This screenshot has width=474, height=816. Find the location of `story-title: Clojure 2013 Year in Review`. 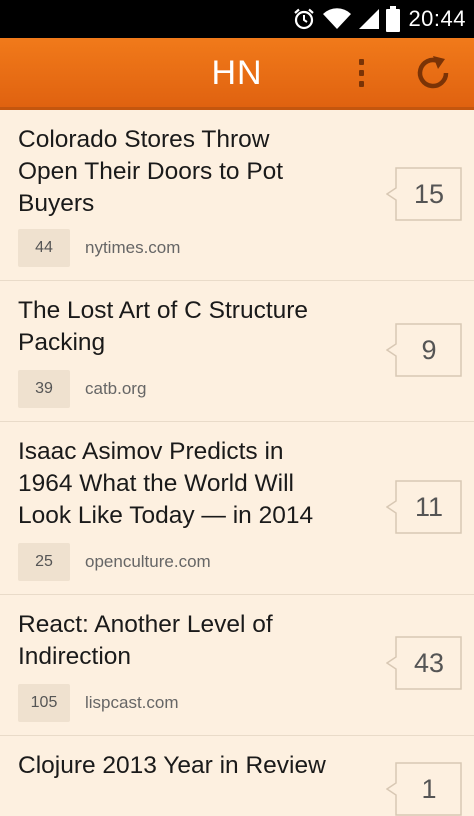

story-title: Clojure 2013 Year in Review is located at coordinates (193, 766).